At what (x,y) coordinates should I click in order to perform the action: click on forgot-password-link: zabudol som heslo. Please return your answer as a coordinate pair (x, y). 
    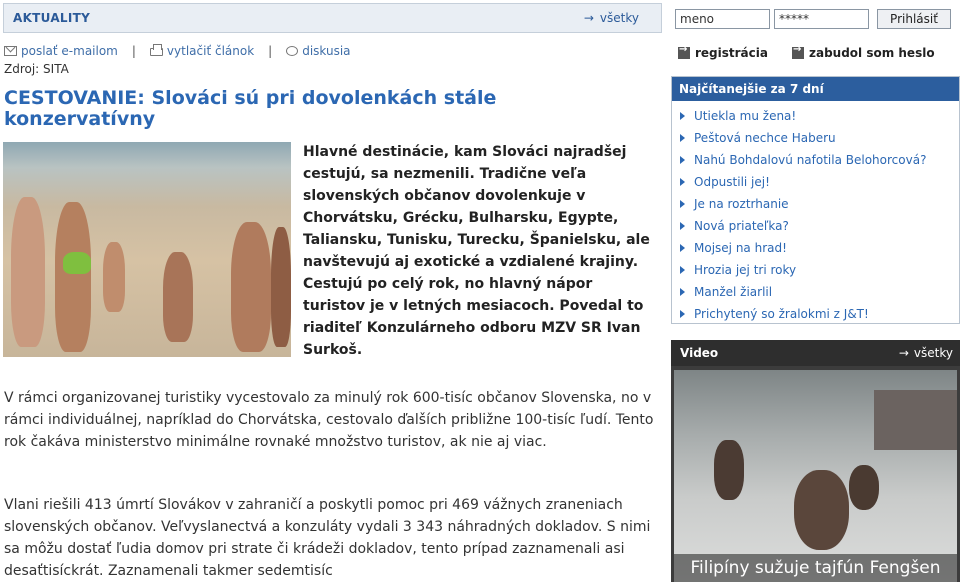
    Looking at the image, I should click on (863, 52).